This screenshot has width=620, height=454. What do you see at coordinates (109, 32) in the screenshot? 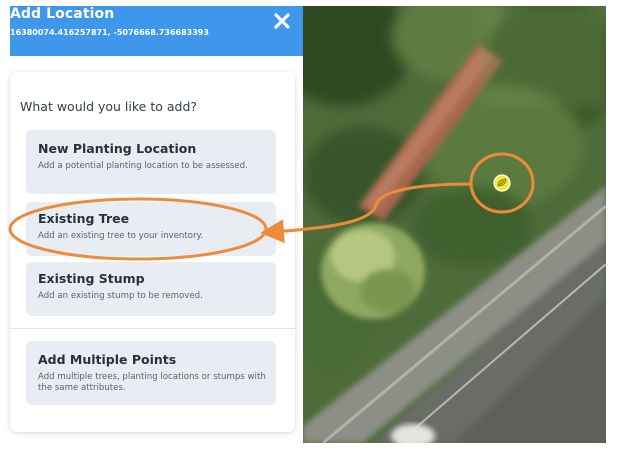
I see `coordinates-text: 16380074.416257871, -5076668.736683393` at bounding box center [109, 32].